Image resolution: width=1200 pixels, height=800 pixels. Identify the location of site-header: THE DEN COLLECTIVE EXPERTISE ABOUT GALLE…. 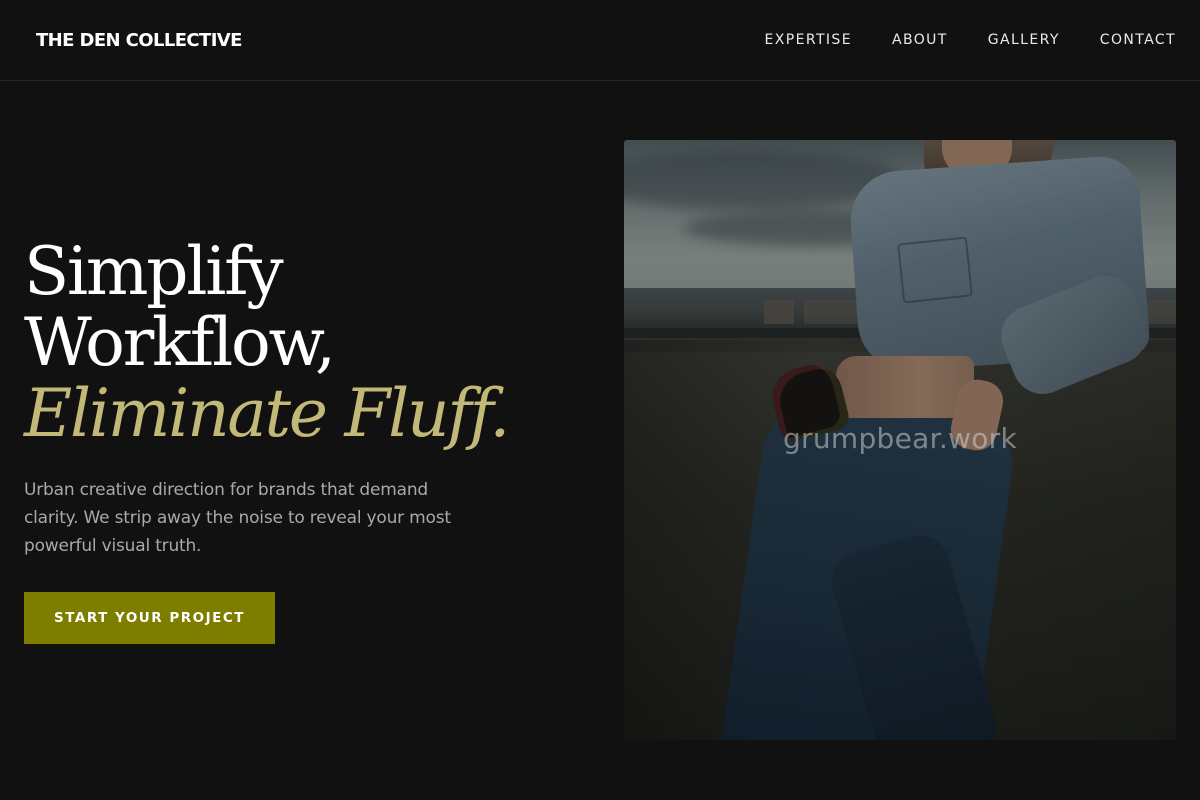
(600, 40).